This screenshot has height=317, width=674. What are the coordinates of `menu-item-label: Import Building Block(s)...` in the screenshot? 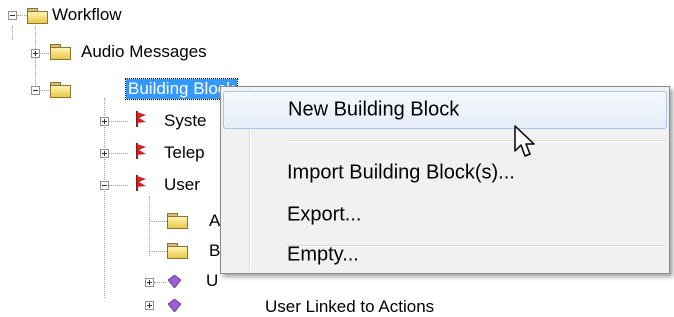 It's located at (401, 172).